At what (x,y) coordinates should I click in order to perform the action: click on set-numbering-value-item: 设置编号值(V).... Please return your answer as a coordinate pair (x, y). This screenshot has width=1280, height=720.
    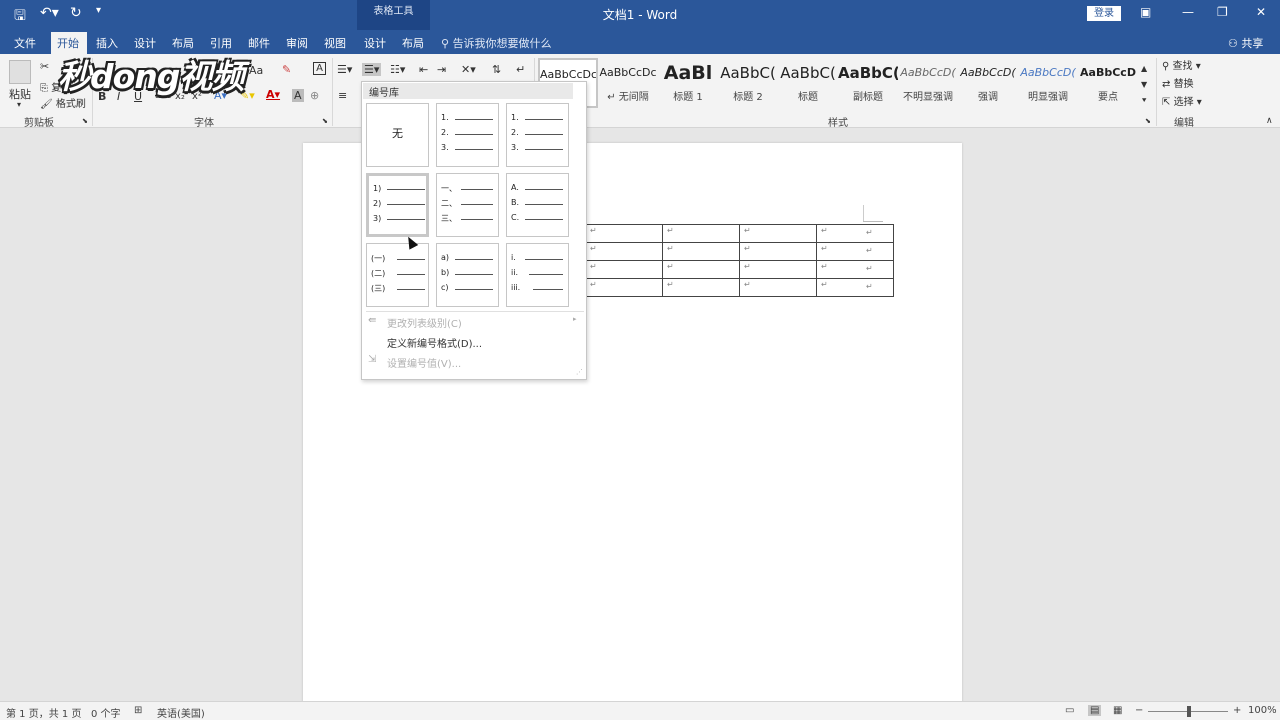
    Looking at the image, I should click on (424, 362).